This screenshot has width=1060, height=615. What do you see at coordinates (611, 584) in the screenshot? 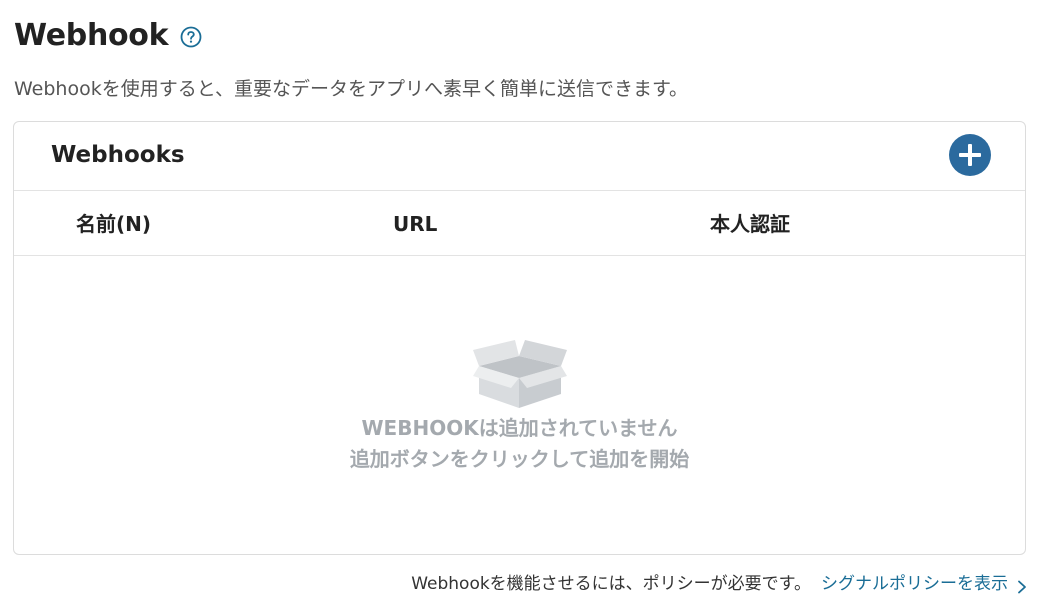
I see `policy-requirement-text: Webhookを機能させるには、ポリシーが必要です。` at bounding box center [611, 584].